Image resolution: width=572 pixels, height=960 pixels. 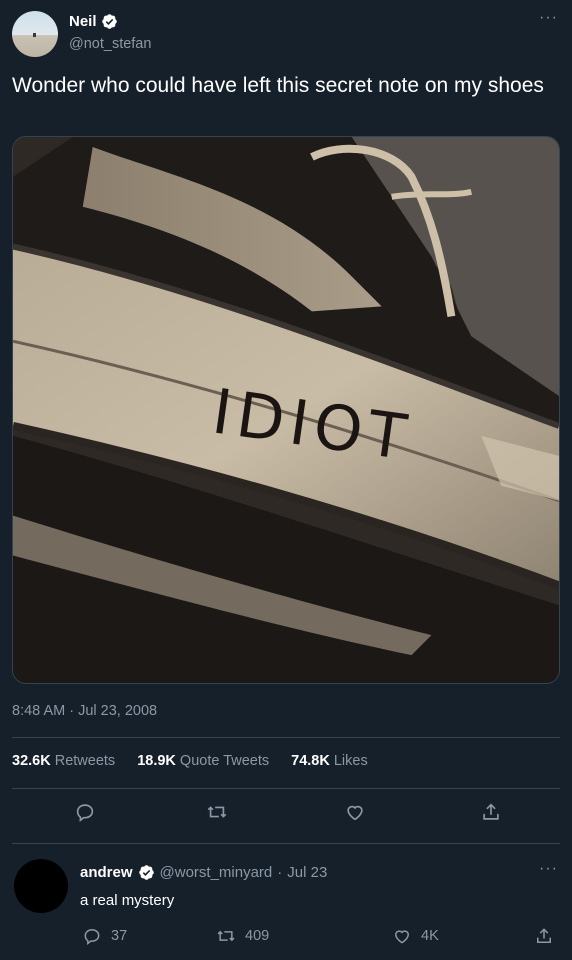 What do you see at coordinates (286, 813) in the screenshot?
I see `tweet-action-bar` at bounding box center [286, 813].